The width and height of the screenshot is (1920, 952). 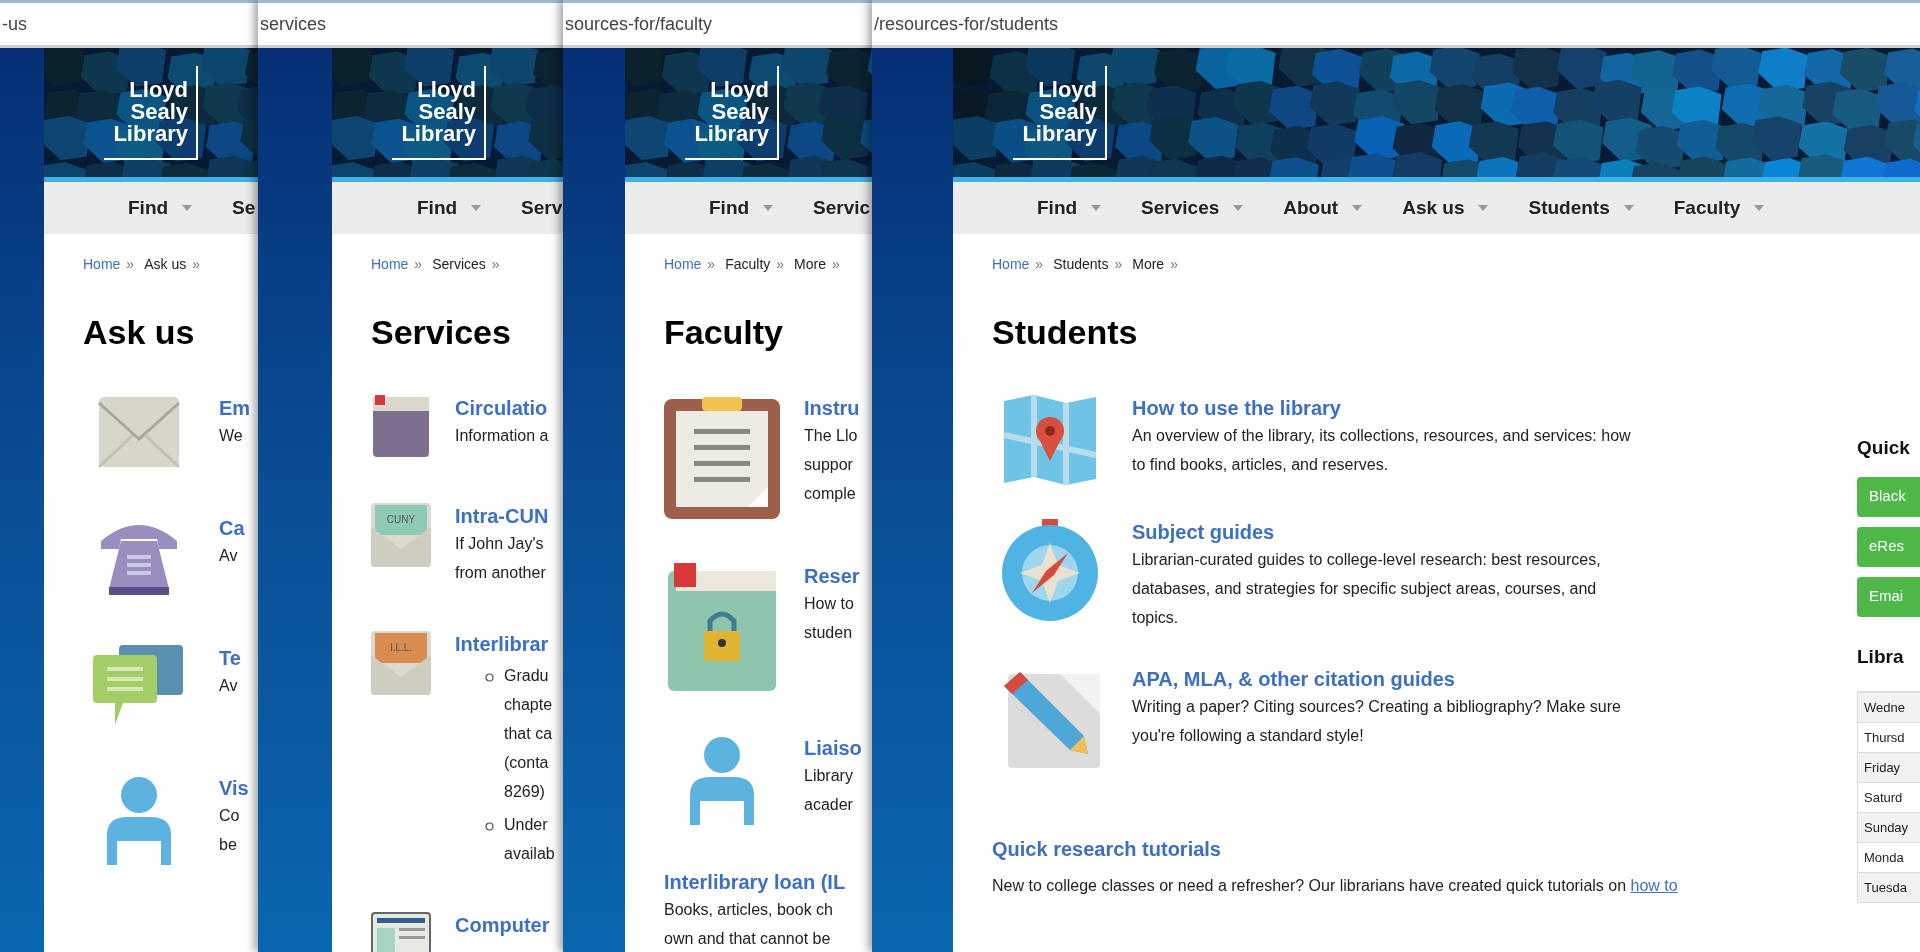 I want to click on address-bar: -us, so click(x=129, y=24).